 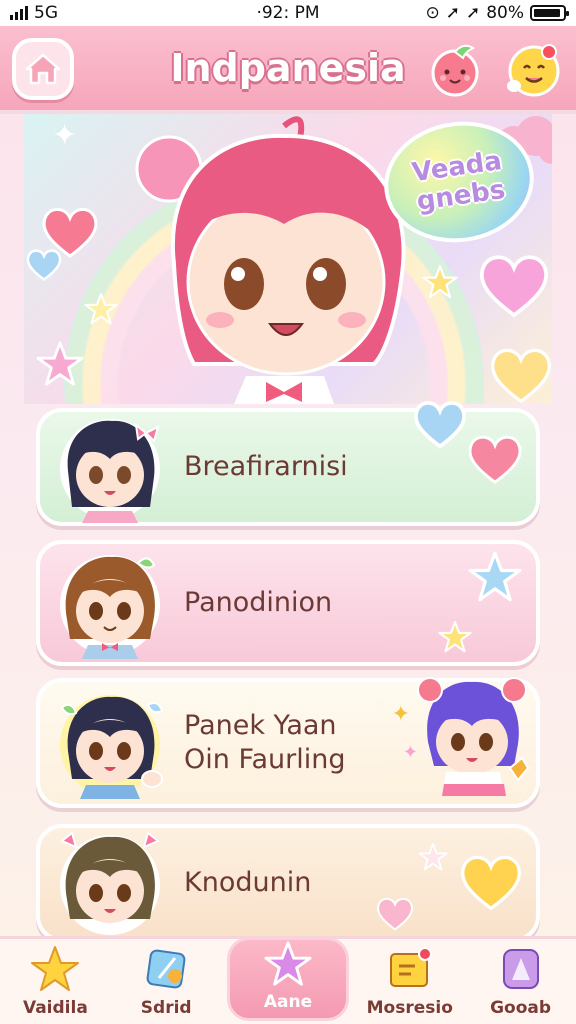 I want to click on nav-label: Vaidila, so click(x=55, y=1008).